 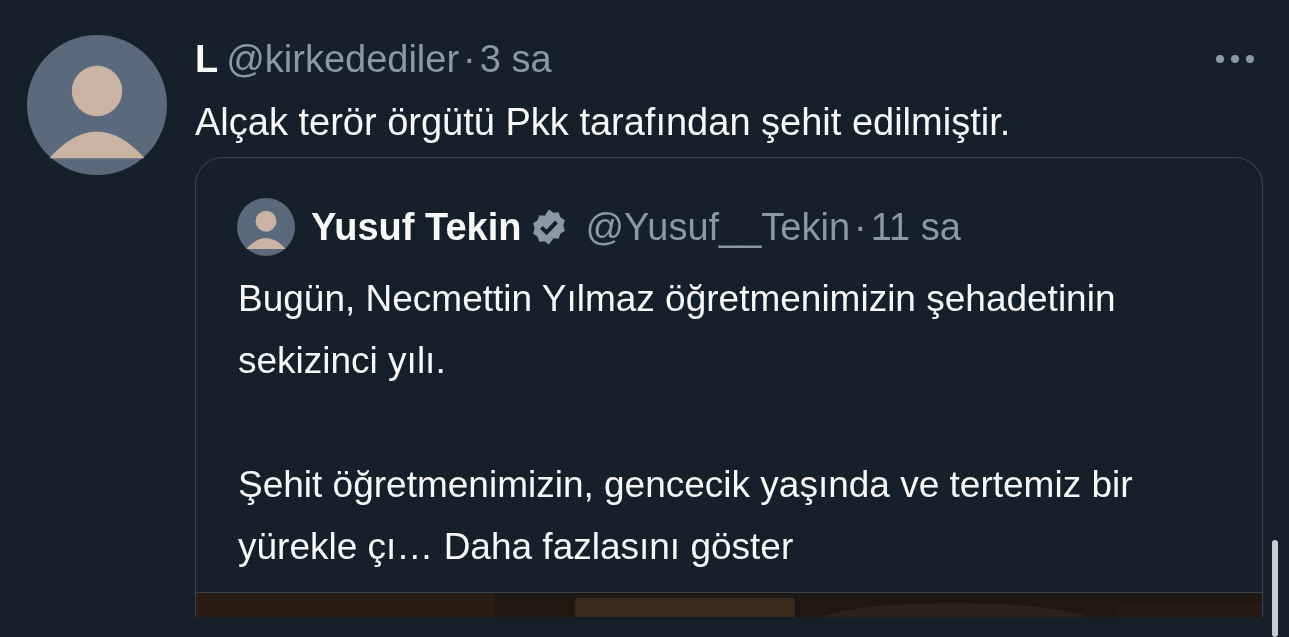 I want to click on post-time: 11 sa, so click(x=915, y=227).